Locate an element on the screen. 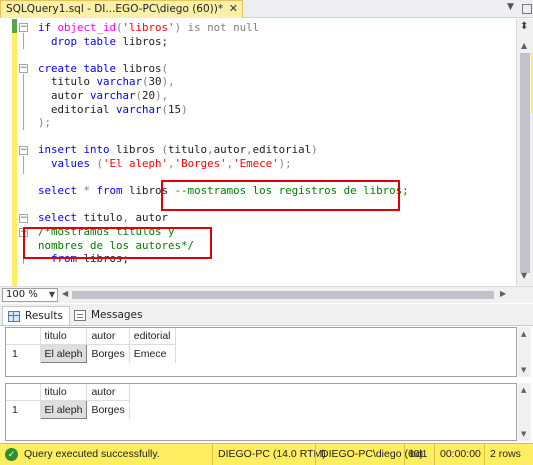  code-line: autor varchar(20), is located at coordinates (223, 96).